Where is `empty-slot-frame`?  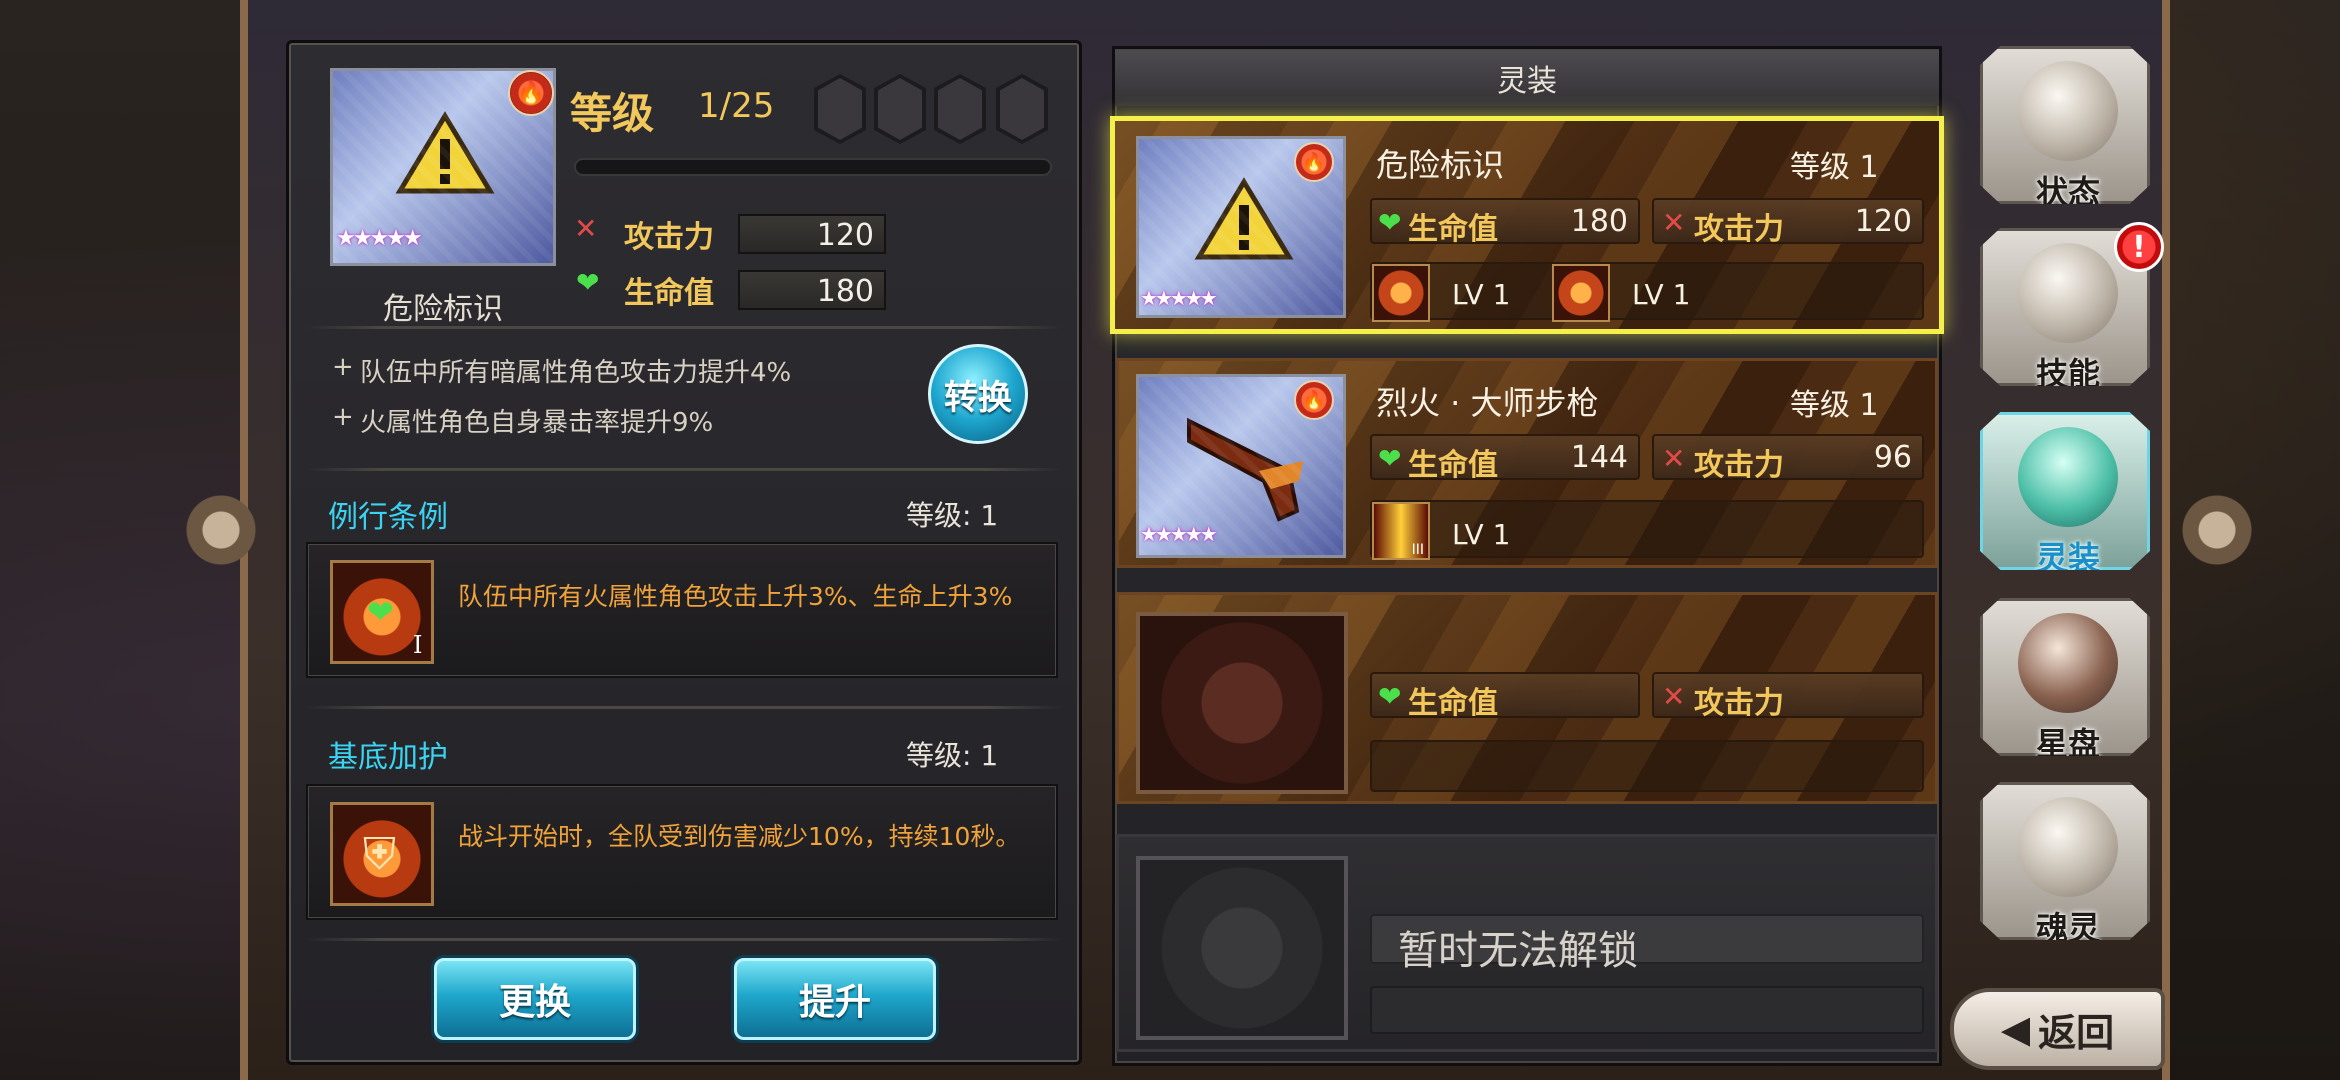 empty-slot-frame is located at coordinates (1242, 703).